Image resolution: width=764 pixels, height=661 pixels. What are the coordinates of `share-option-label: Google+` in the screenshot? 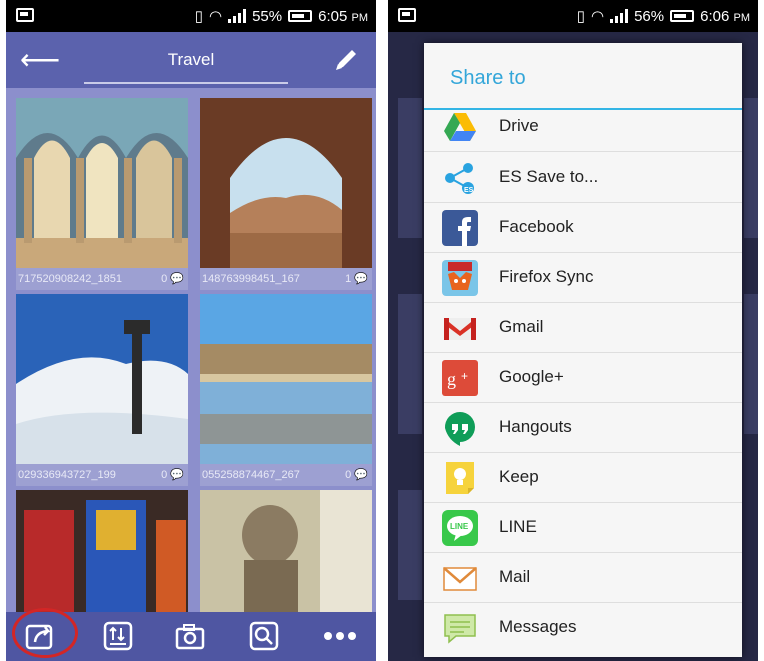 It's located at (531, 376).